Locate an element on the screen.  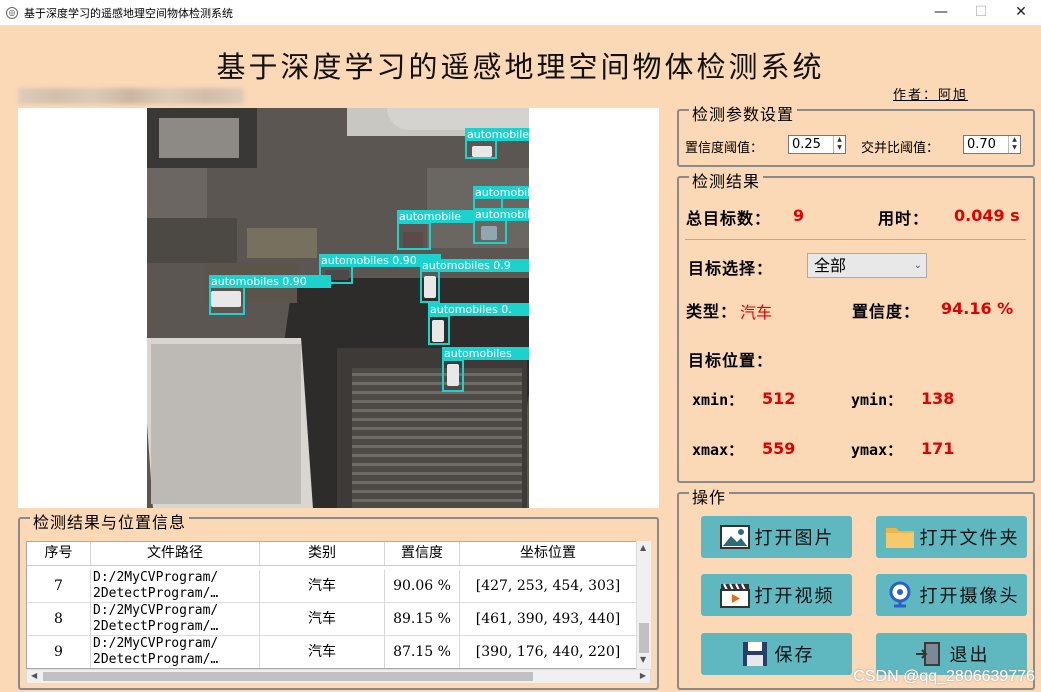
camera-icon is located at coordinates (900, 595).